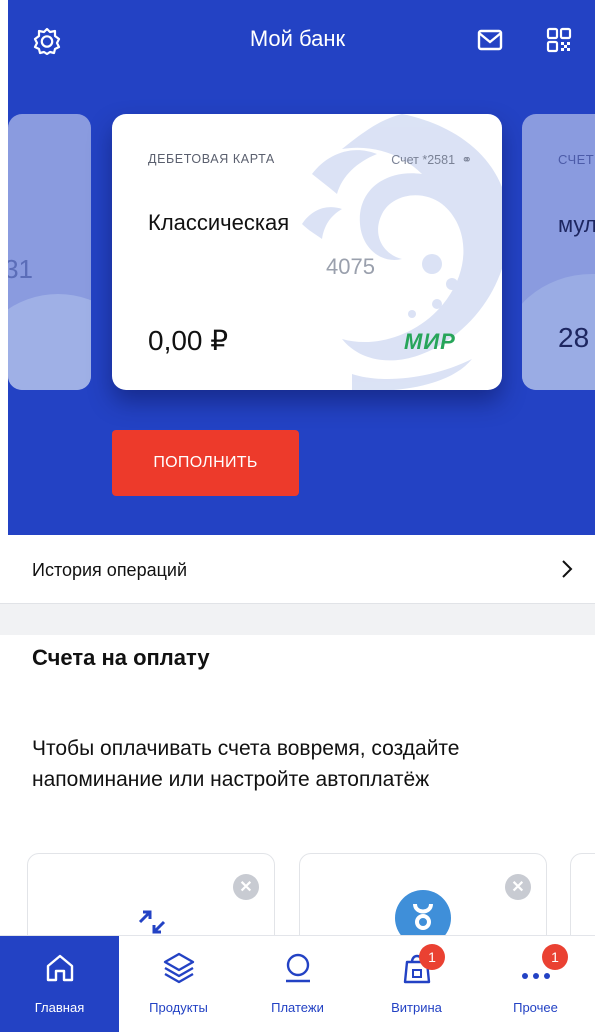 Image resolution: width=595 pixels, height=1032 pixels. What do you see at coordinates (179, 968) in the screenshot?
I see `layers-icon` at bounding box center [179, 968].